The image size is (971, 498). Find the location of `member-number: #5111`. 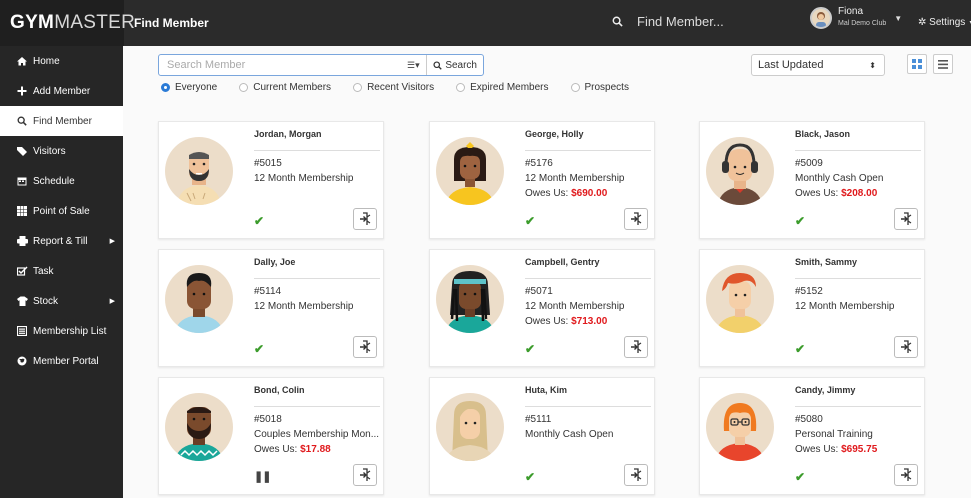

member-number: #5111 is located at coordinates (538, 419).